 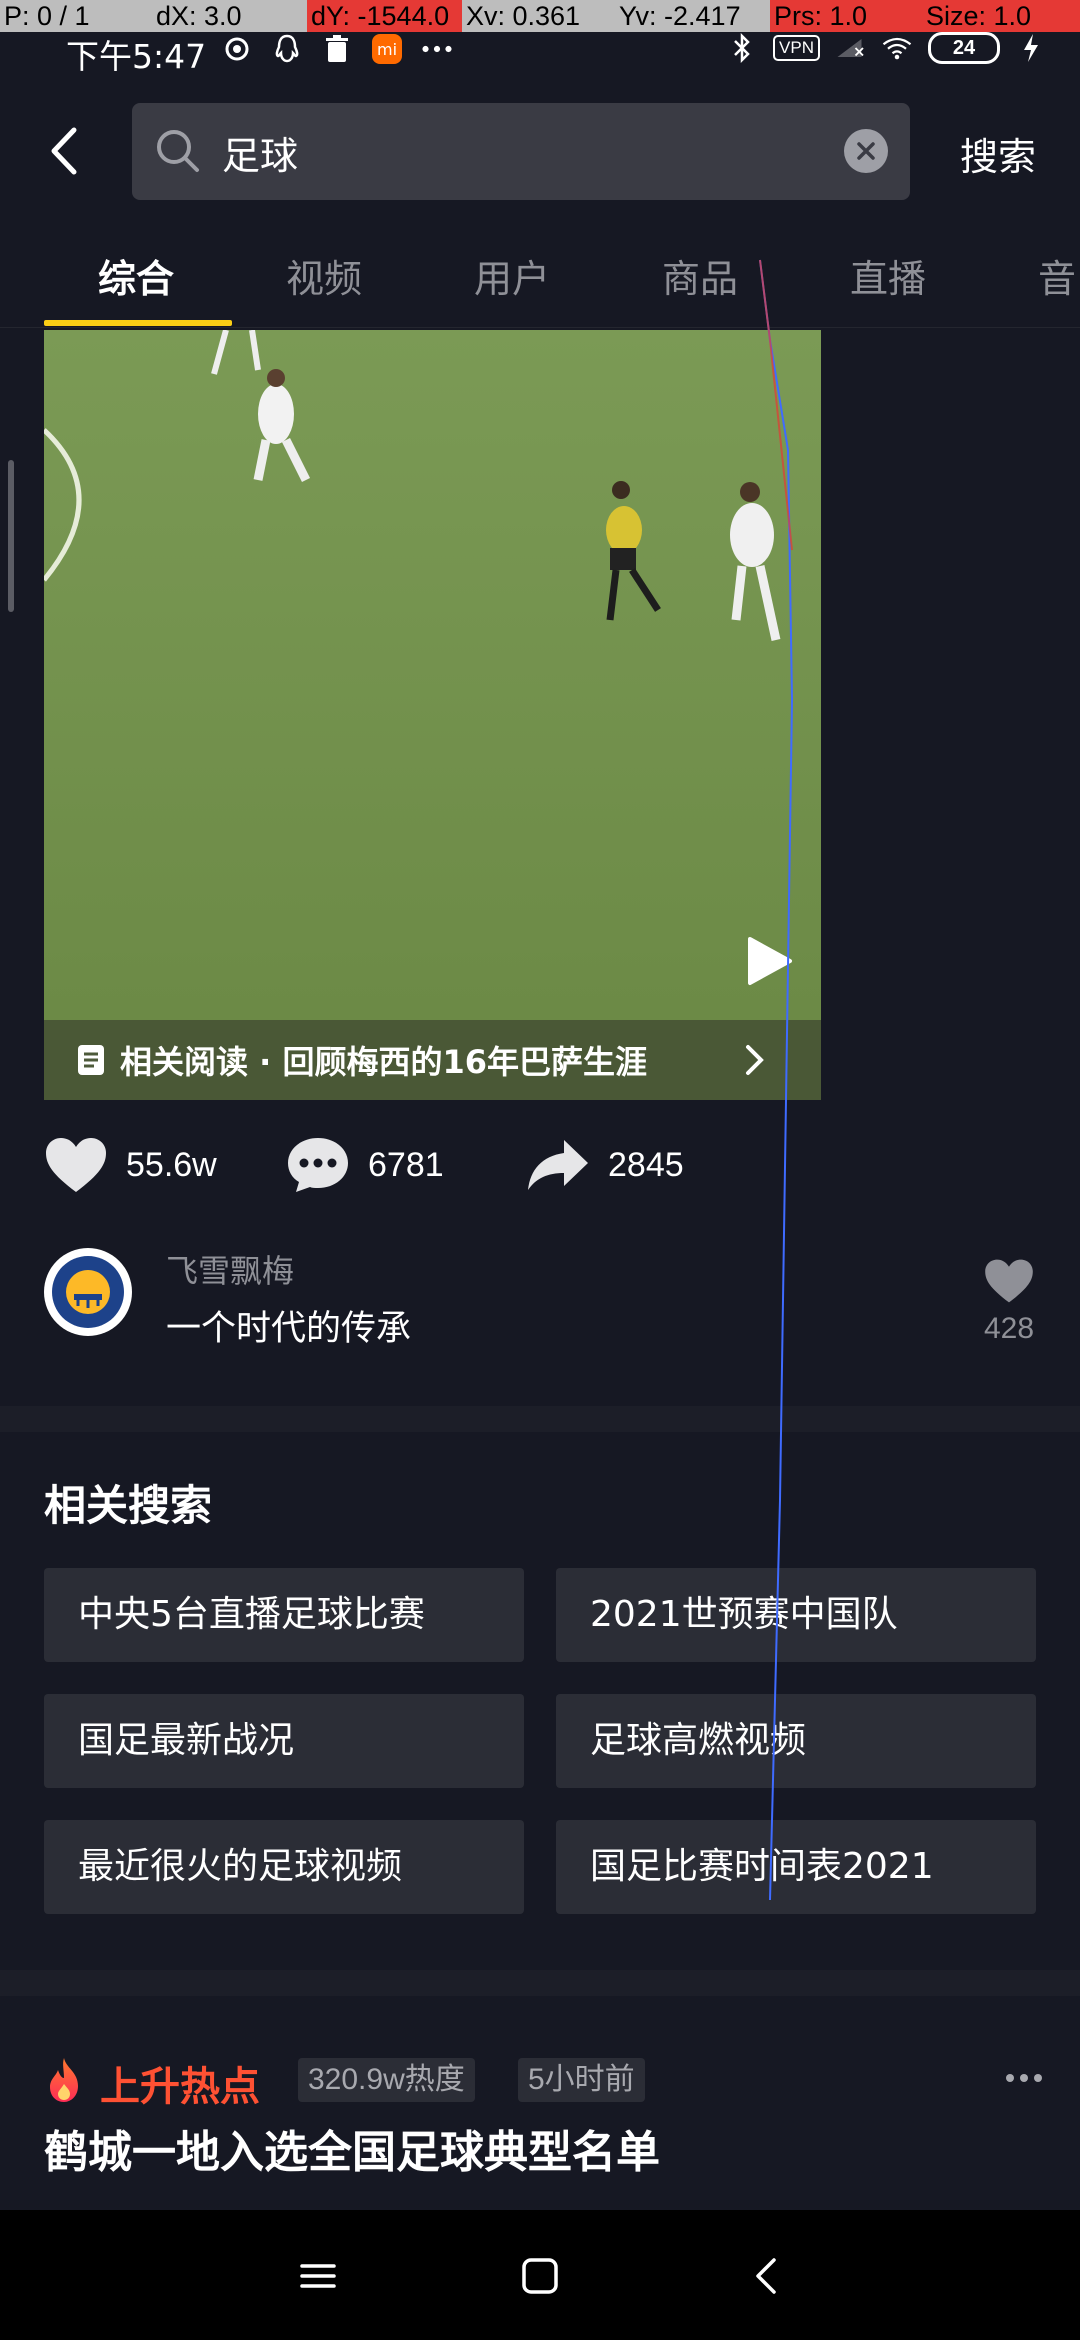 I want to click on search-input: 足球, so click(x=521, y=151).